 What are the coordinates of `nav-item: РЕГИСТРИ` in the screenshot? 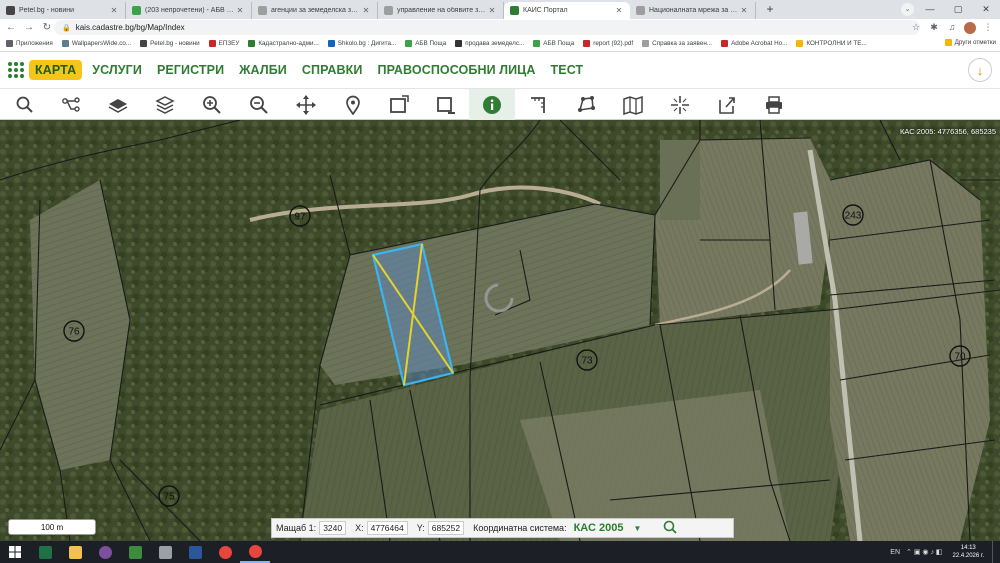 It's located at (190, 70).